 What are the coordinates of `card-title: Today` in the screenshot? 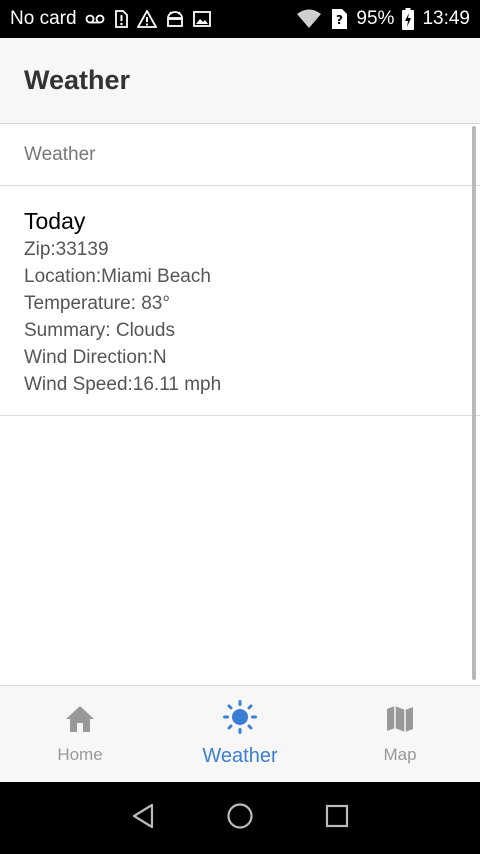 It's located at (55, 221).